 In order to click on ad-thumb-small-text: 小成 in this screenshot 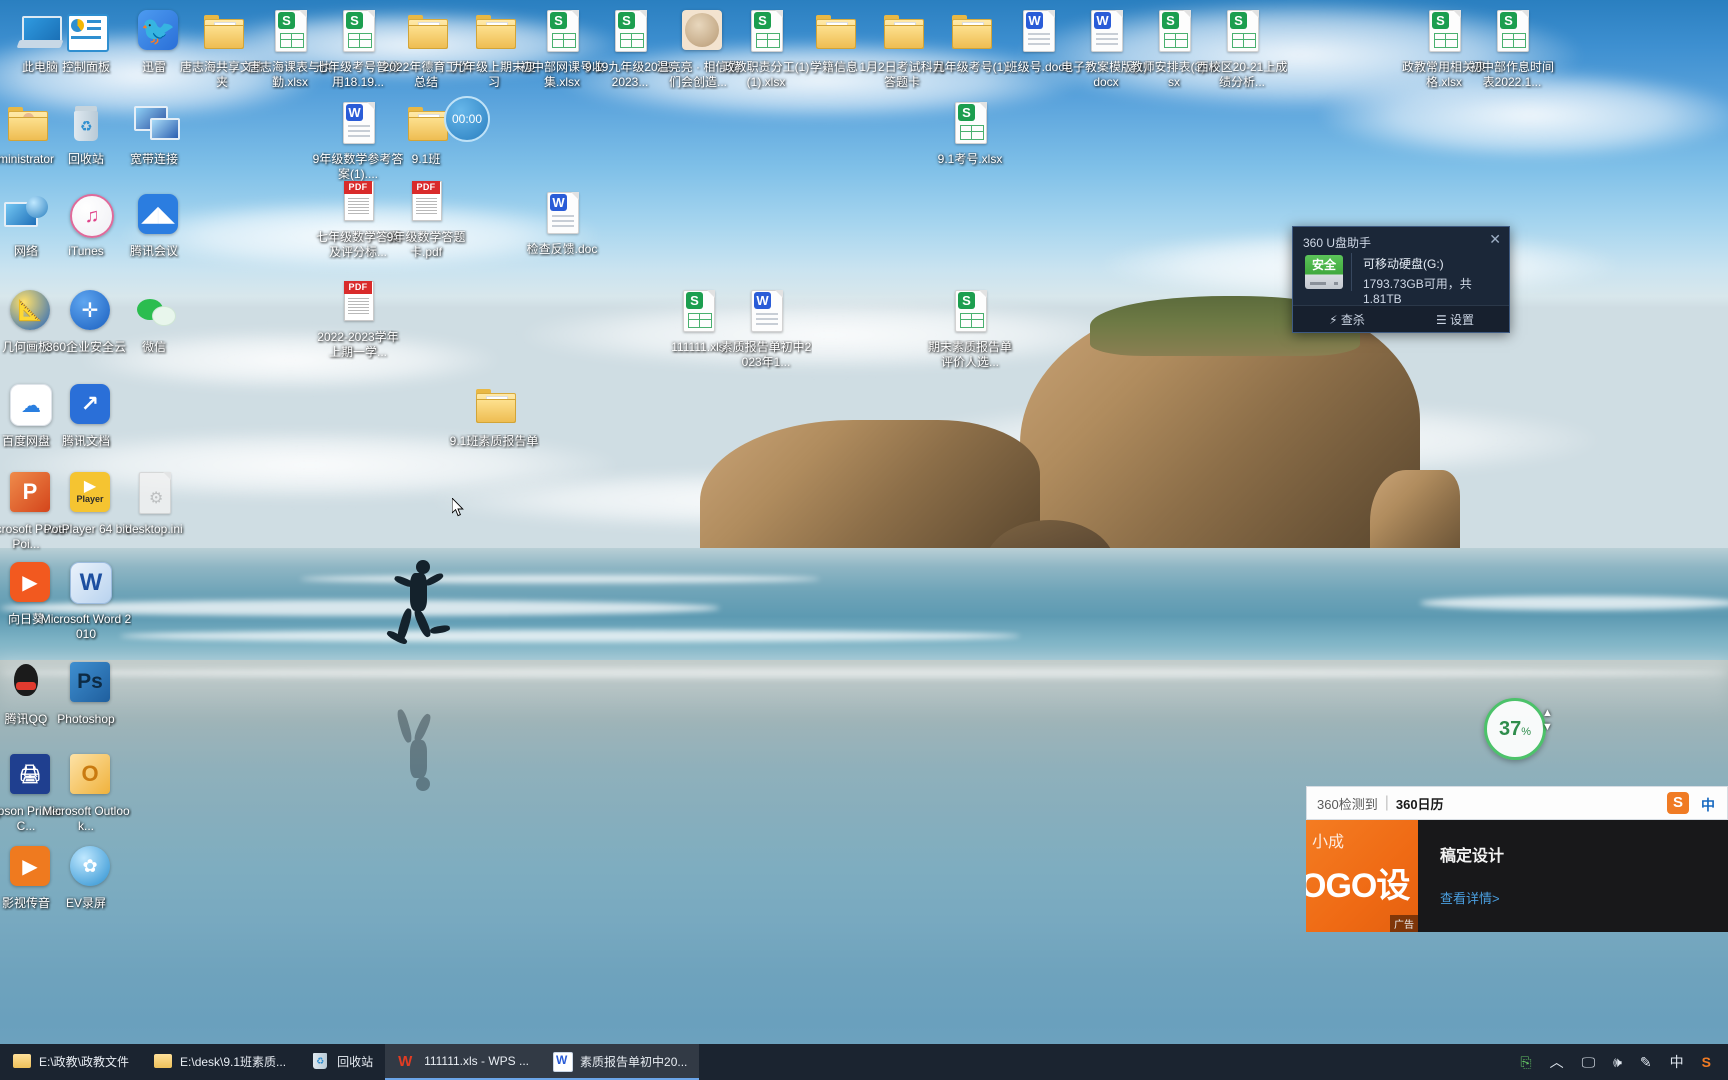, I will do `click(1328, 842)`.